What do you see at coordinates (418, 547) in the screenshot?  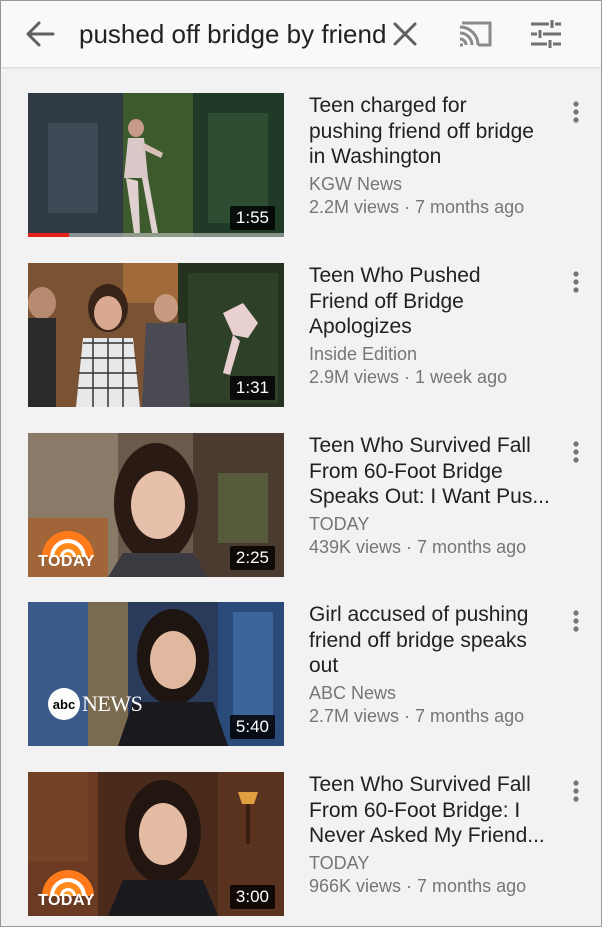 I see `video-meta: 439K views · 7 months ago` at bounding box center [418, 547].